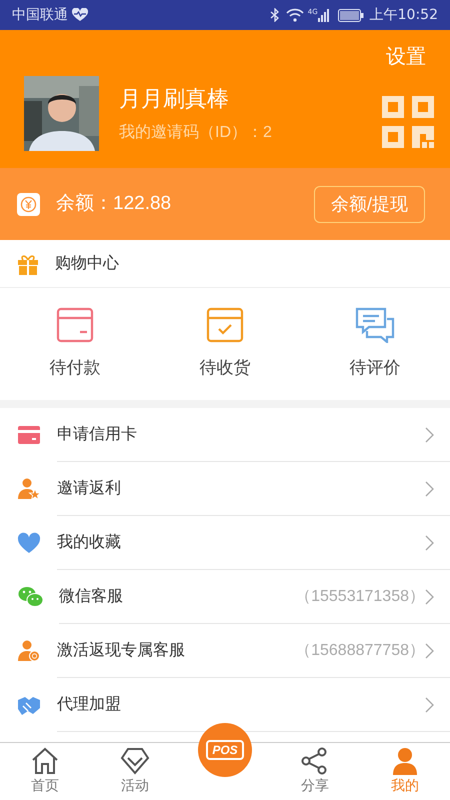 This screenshot has width=450, height=800. Describe the element at coordinates (225, 597) in the screenshot. I see `menu-row: 微信客服 （15553171358）` at that location.